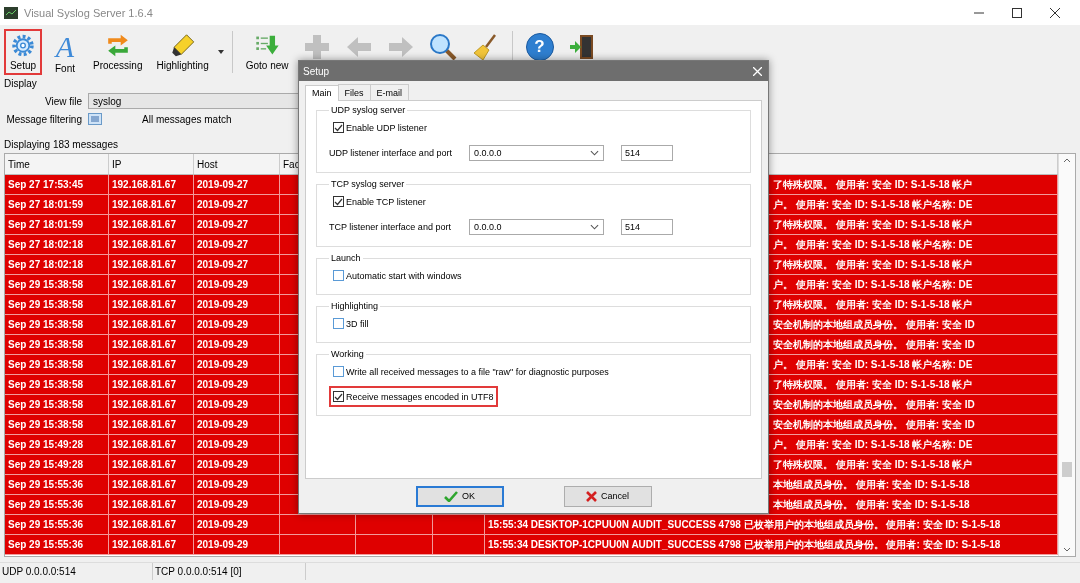  Describe the element at coordinates (347, 354) in the screenshot. I see `group-title: Working` at that location.